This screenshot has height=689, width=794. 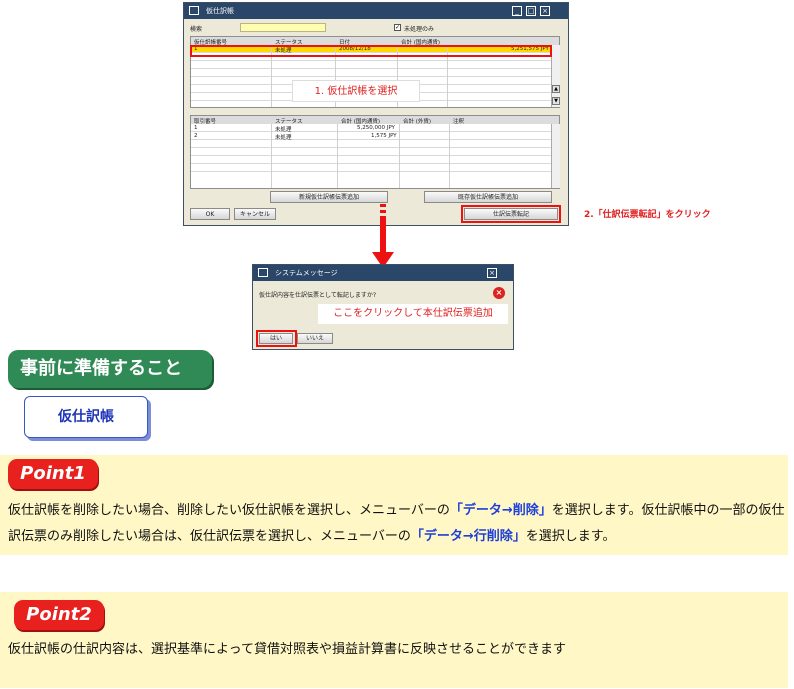 What do you see at coordinates (318, 295) in the screenshot?
I see `dialog-message: 仮仕訳内容を仕訳伝票として転記しますか?` at bounding box center [318, 295].